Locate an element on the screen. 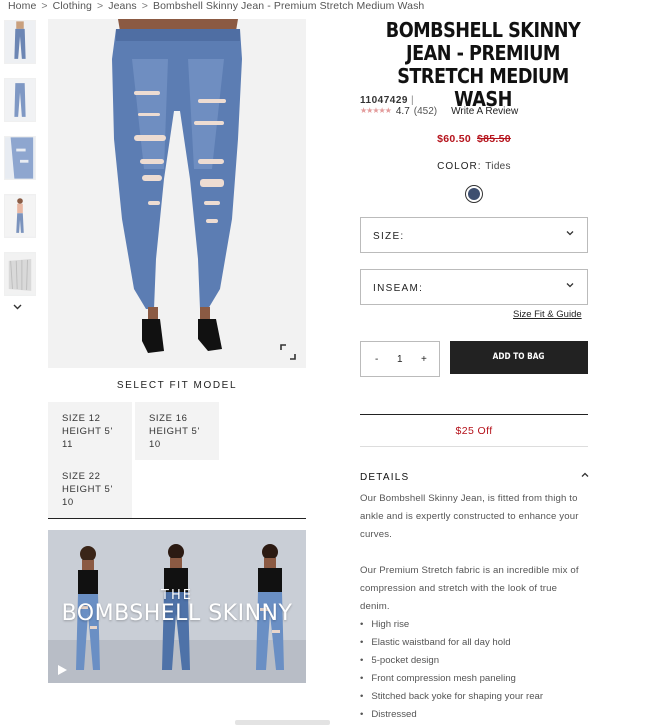 The image size is (651, 725). rating-value: 4.7 is located at coordinates (402, 111).